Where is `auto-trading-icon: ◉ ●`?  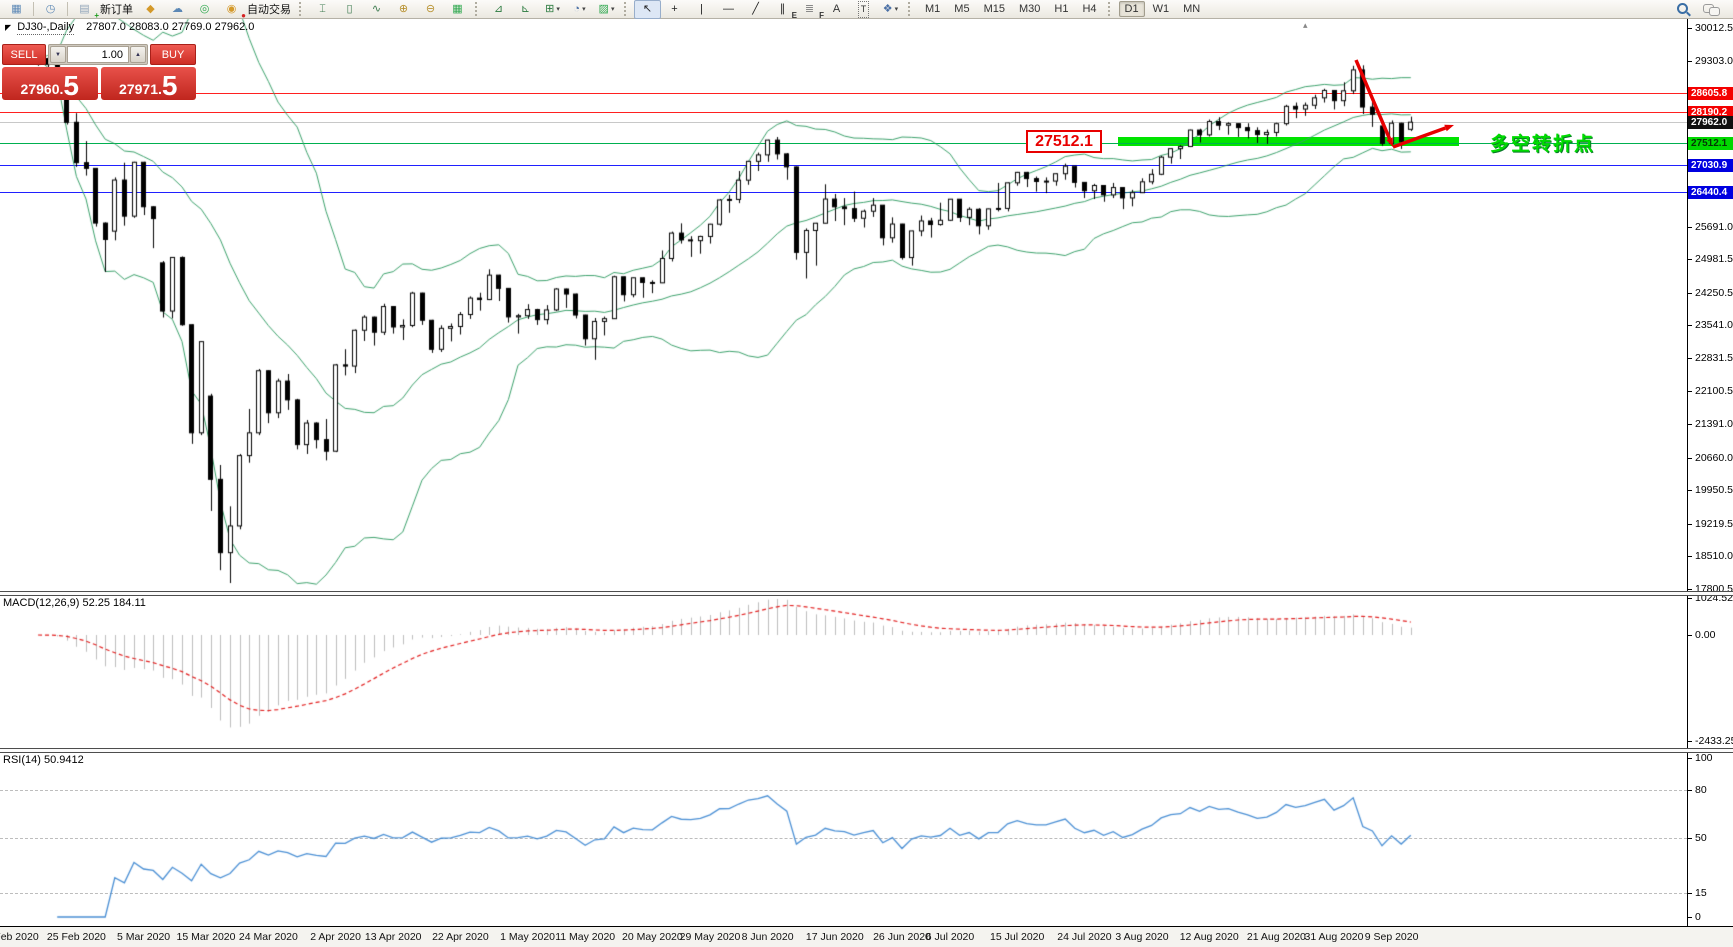 auto-trading-icon: ◉ ● is located at coordinates (232, 10).